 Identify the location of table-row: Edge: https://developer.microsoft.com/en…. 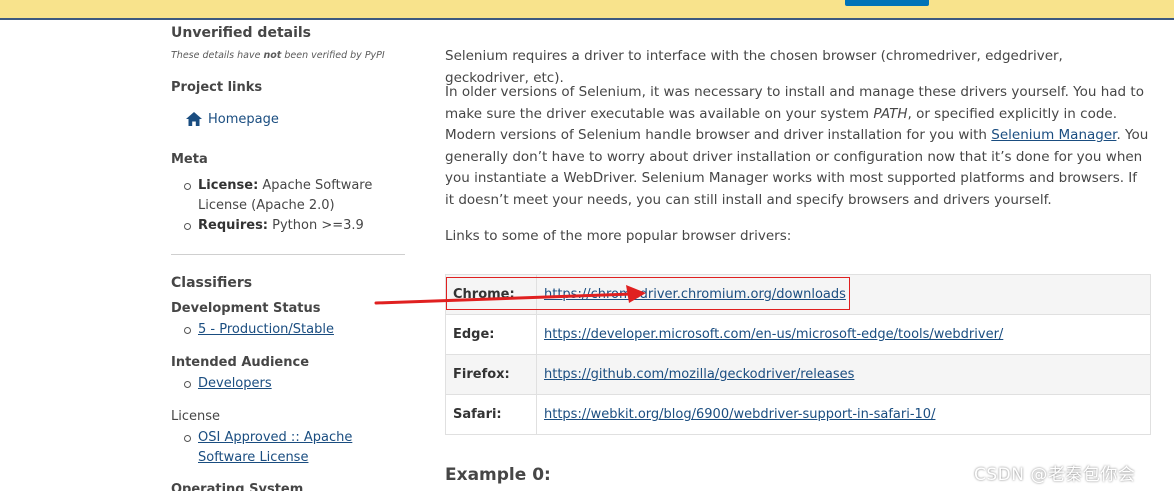
(798, 334).